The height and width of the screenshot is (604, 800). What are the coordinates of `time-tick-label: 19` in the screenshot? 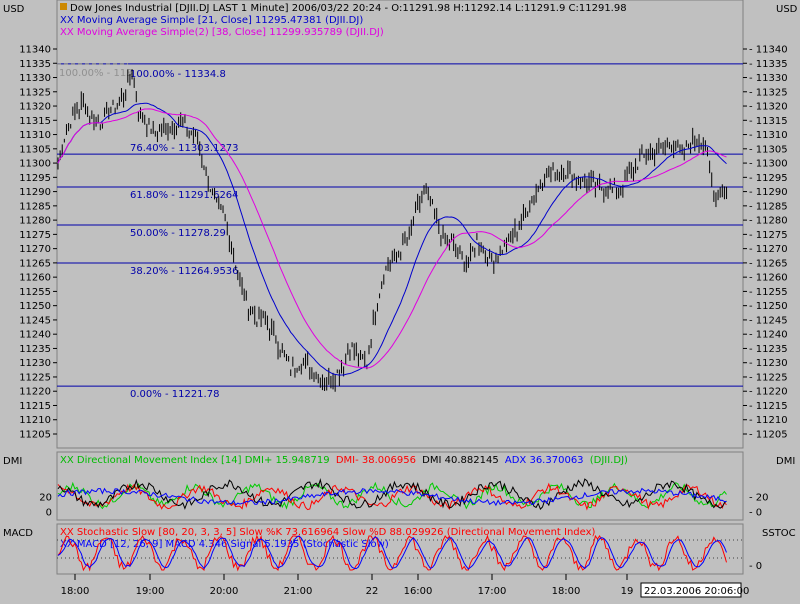 It's located at (627, 591).